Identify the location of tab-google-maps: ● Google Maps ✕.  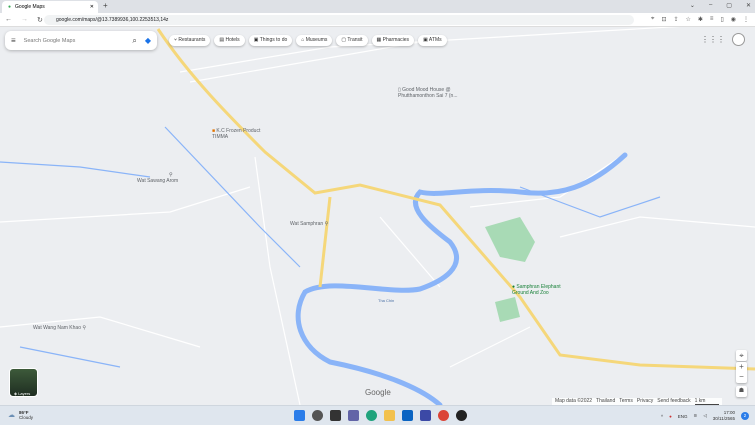
(50, 7).